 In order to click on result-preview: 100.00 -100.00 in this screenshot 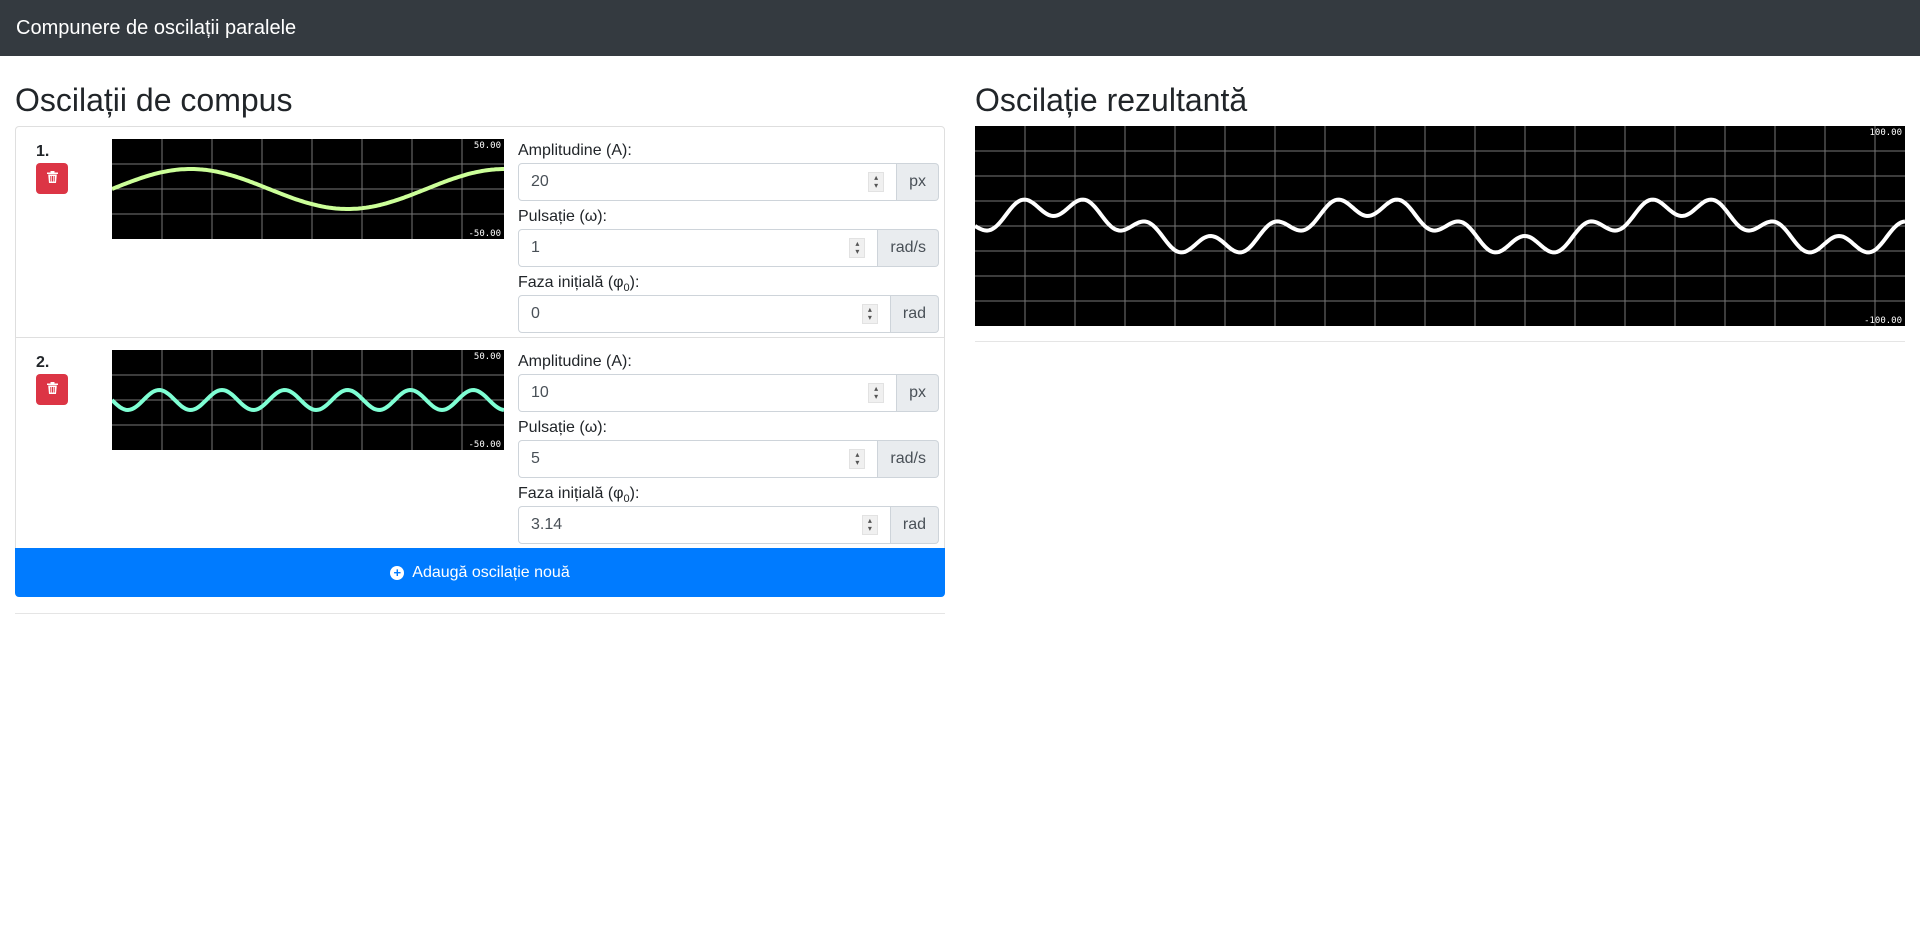, I will do `click(1440, 226)`.